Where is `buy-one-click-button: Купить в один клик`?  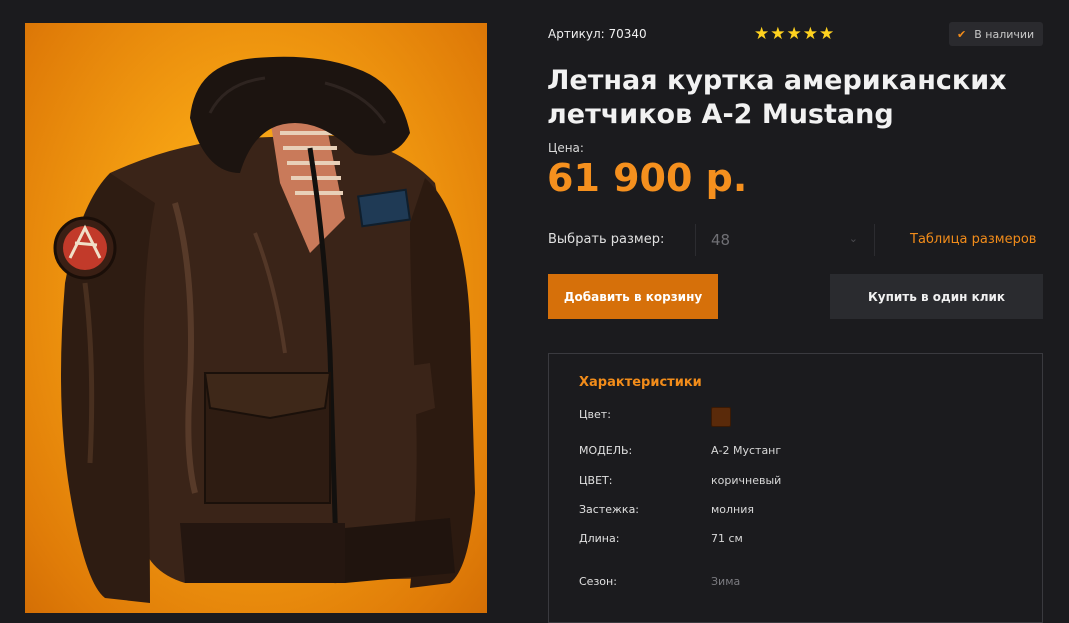
buy-one-click-button: Купить в один клик is located at coordinates (936, 296).